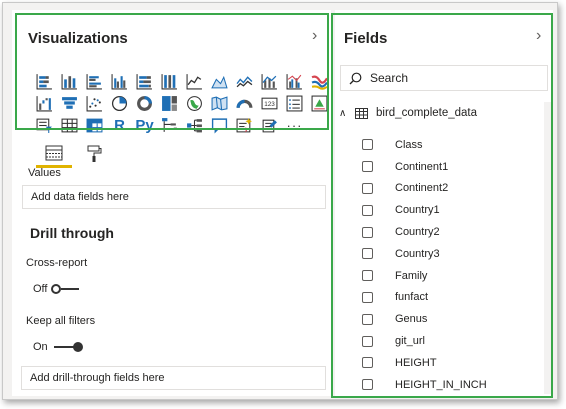 The width and height of the screenshot is (566, 409). Describe the element at coordinates (169, 81) in the screenshot. I see `100-stacked-column-chart-icon` at that location.